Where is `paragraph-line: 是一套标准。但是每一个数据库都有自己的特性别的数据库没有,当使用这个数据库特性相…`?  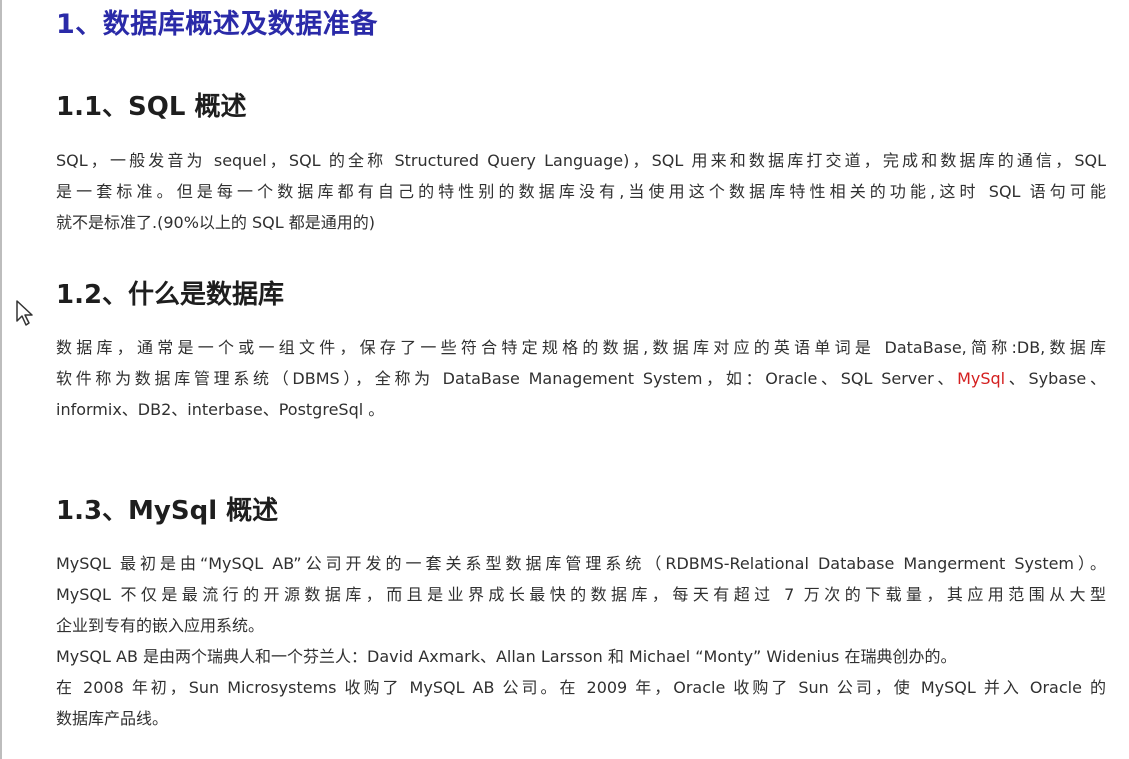
paragraph-line: 是一套标准。但是每一个数据库都有自己的特性别的数据库没有,当使用这个数据库特性相… is located at coordinates (581, 191).